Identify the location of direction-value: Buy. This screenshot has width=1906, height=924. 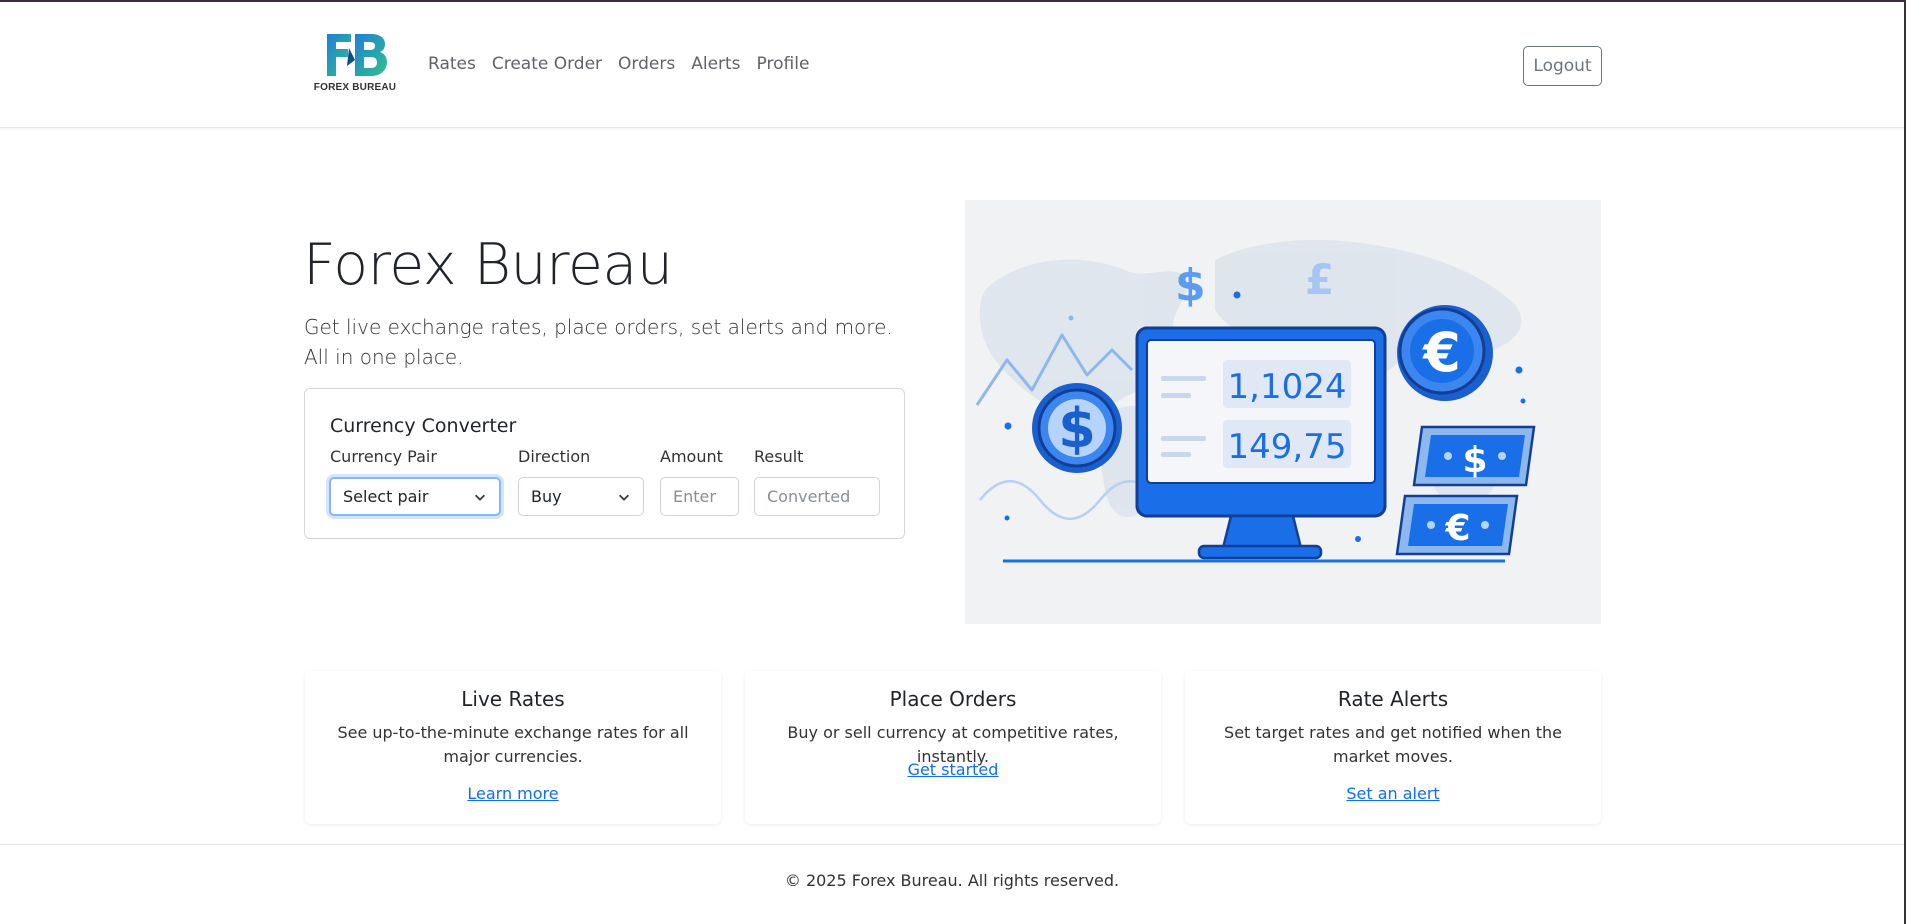
(546, 496).